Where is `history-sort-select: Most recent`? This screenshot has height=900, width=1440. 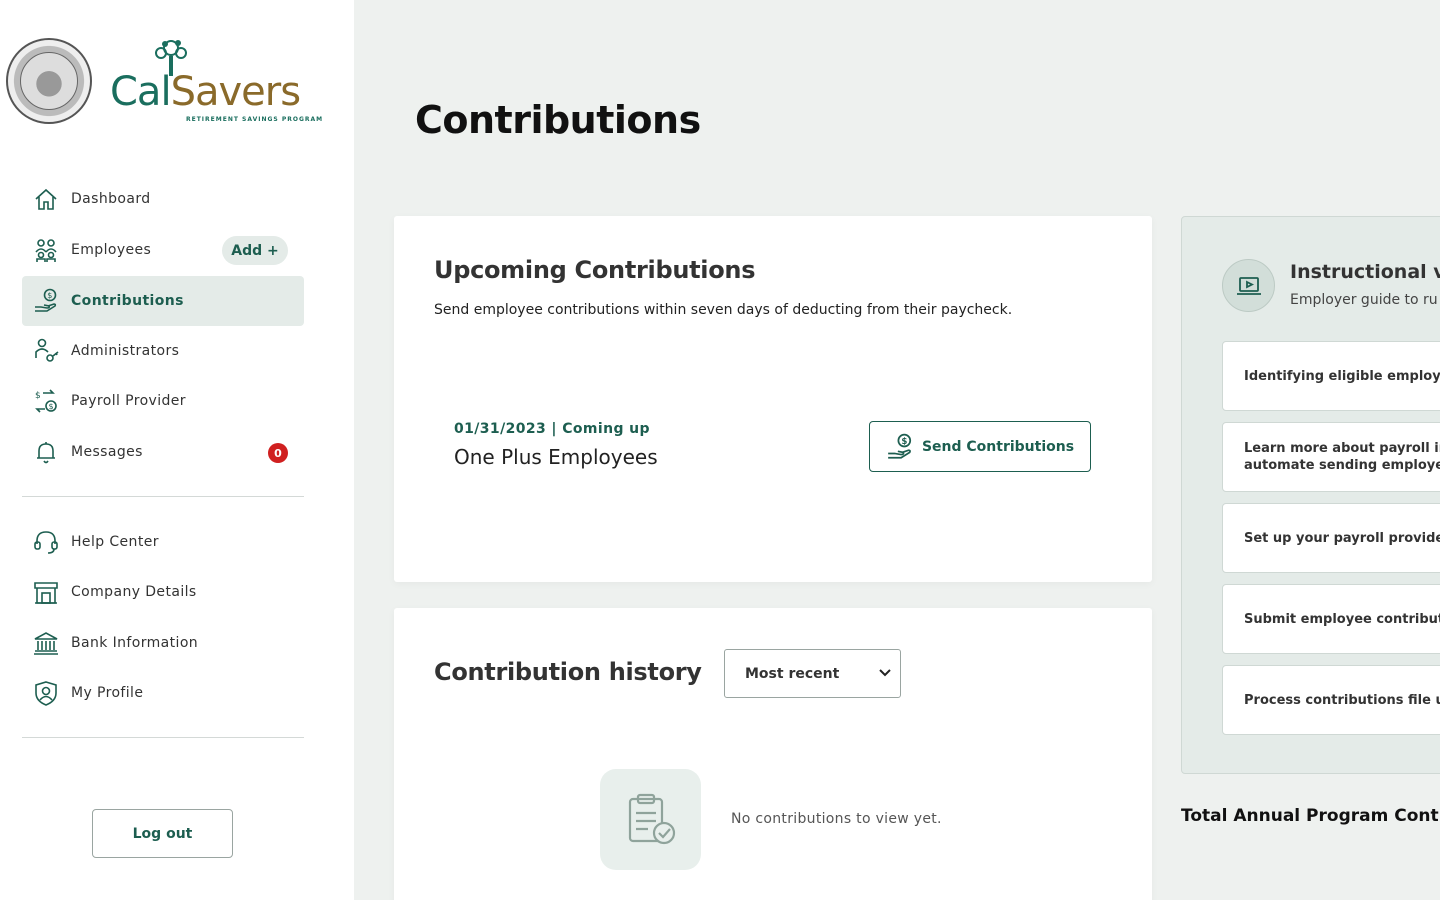
history-sort-select: Most recent is located at coordinates (812, 673).